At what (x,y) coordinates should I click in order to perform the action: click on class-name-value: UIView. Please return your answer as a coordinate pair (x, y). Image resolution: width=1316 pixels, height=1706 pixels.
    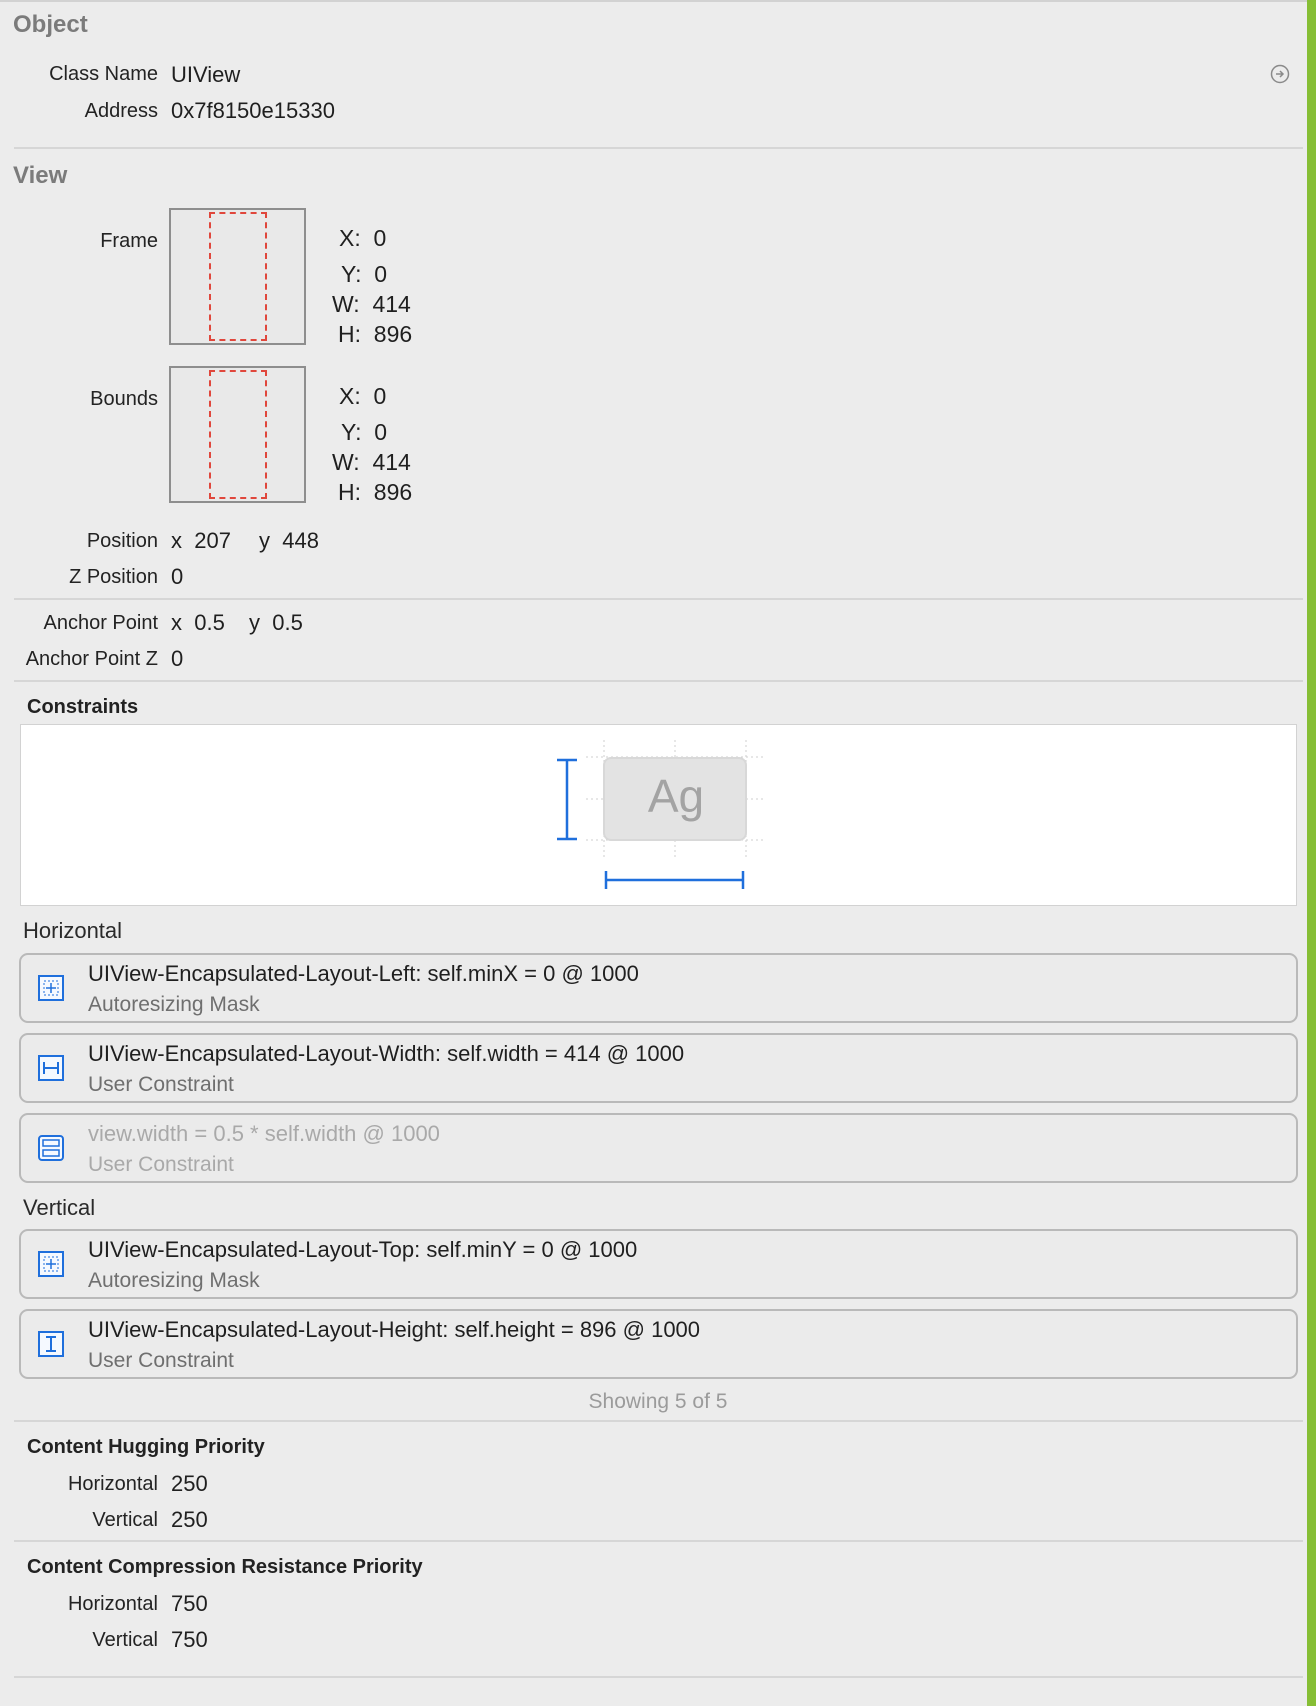
    Looking at the image, I should click on (206, 74).